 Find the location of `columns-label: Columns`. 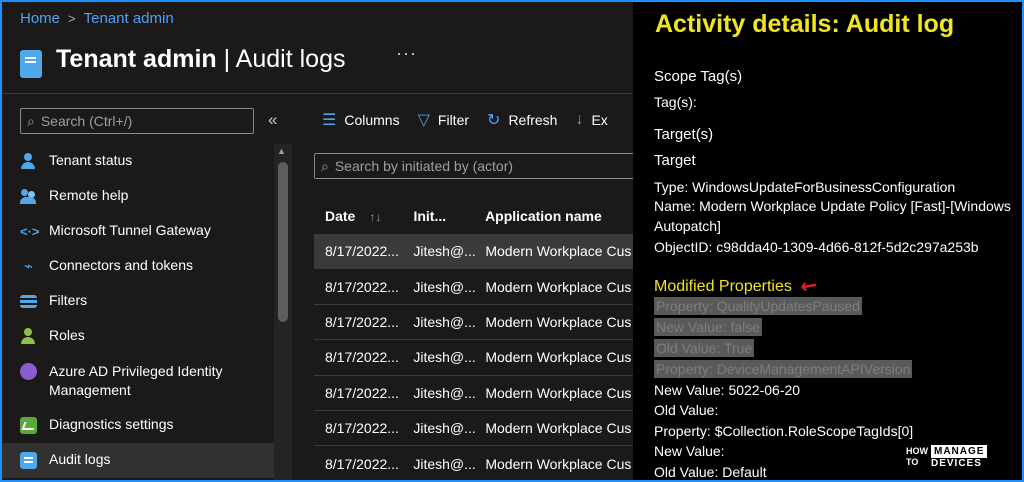

columns-label: Columns is located at coordinates (372, 120).